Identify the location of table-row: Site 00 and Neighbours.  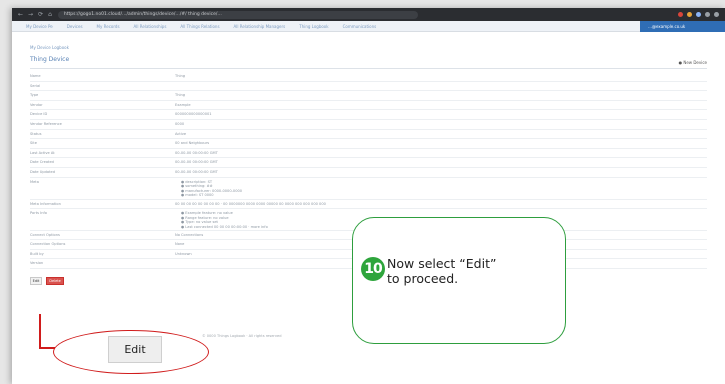
(368, 144).